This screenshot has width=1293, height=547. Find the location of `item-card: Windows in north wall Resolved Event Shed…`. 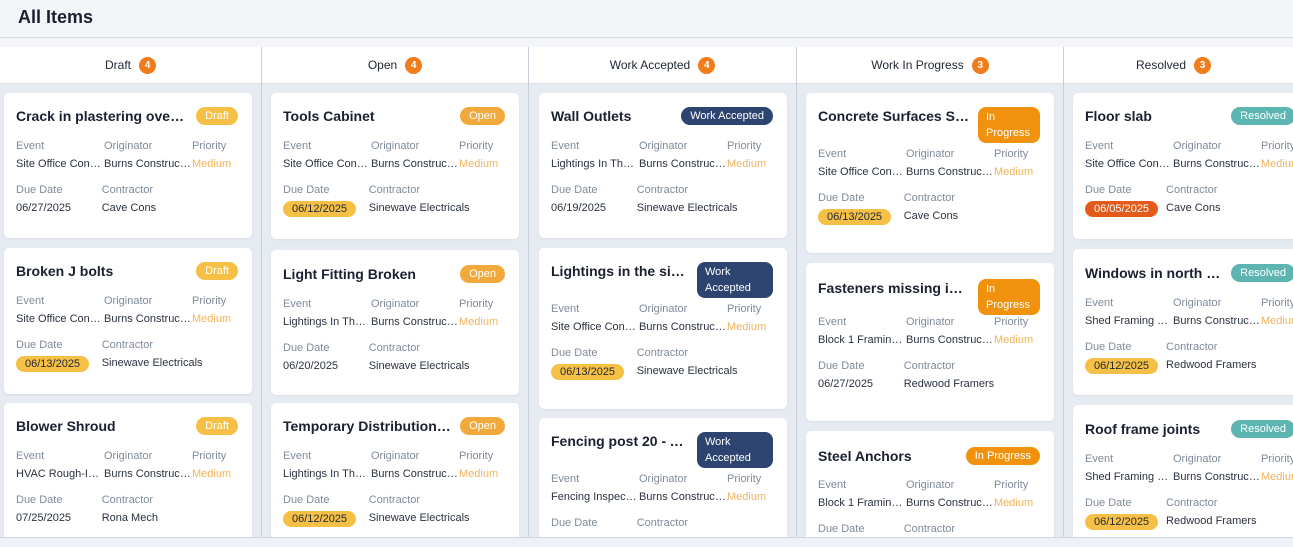

item-card: Windows in north wall Resolved Event Shed… is located at coordinates (1183, 322).